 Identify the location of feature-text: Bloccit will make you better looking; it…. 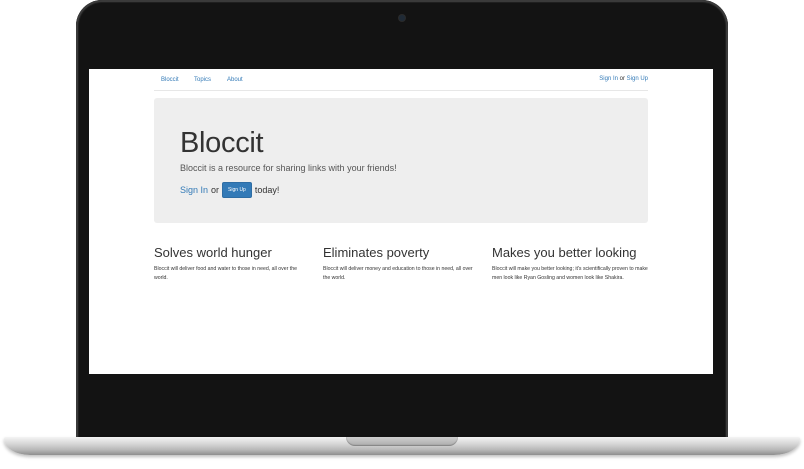
(570, 273).